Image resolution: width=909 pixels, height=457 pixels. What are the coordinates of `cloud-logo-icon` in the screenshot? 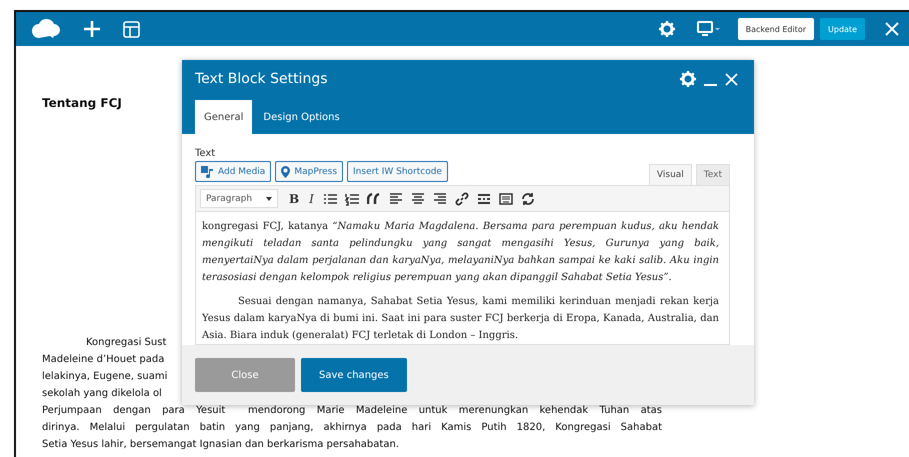 It's located at (46, 29).